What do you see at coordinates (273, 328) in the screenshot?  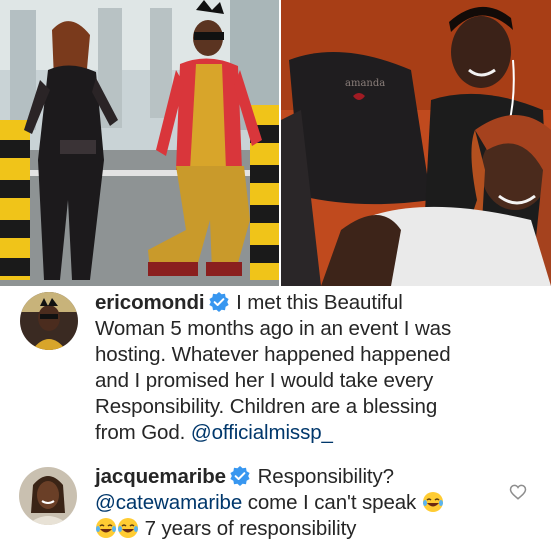 I see `comment-line: Woman 5 months ago in an event I was` at bounding box center [273, 328].